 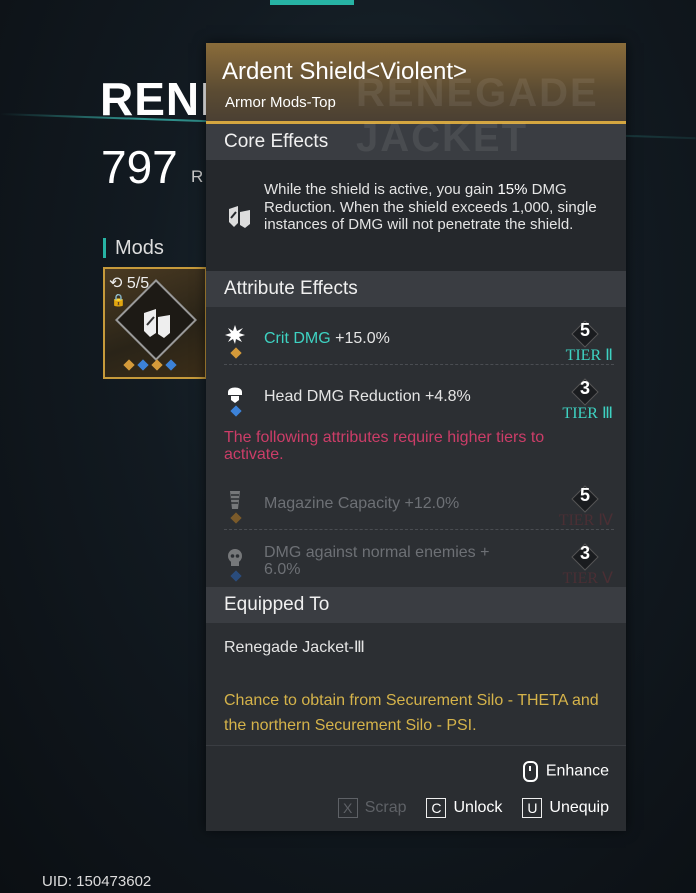 I want to click on background-score-suffix: R, so click(x=197, y=176).